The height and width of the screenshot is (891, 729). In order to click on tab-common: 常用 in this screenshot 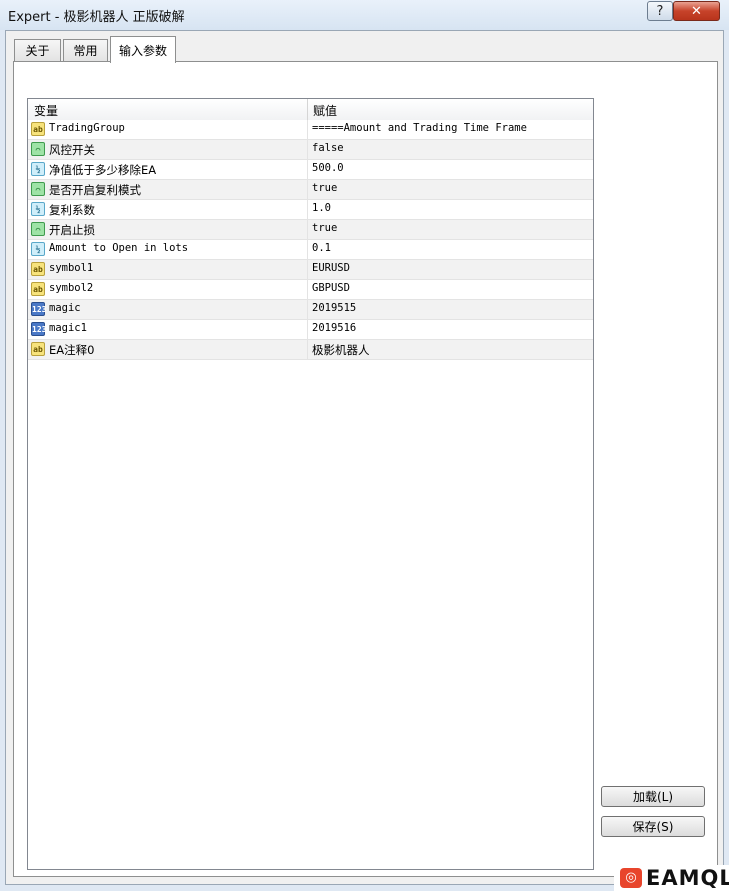, I will do `click(85, 50)`.